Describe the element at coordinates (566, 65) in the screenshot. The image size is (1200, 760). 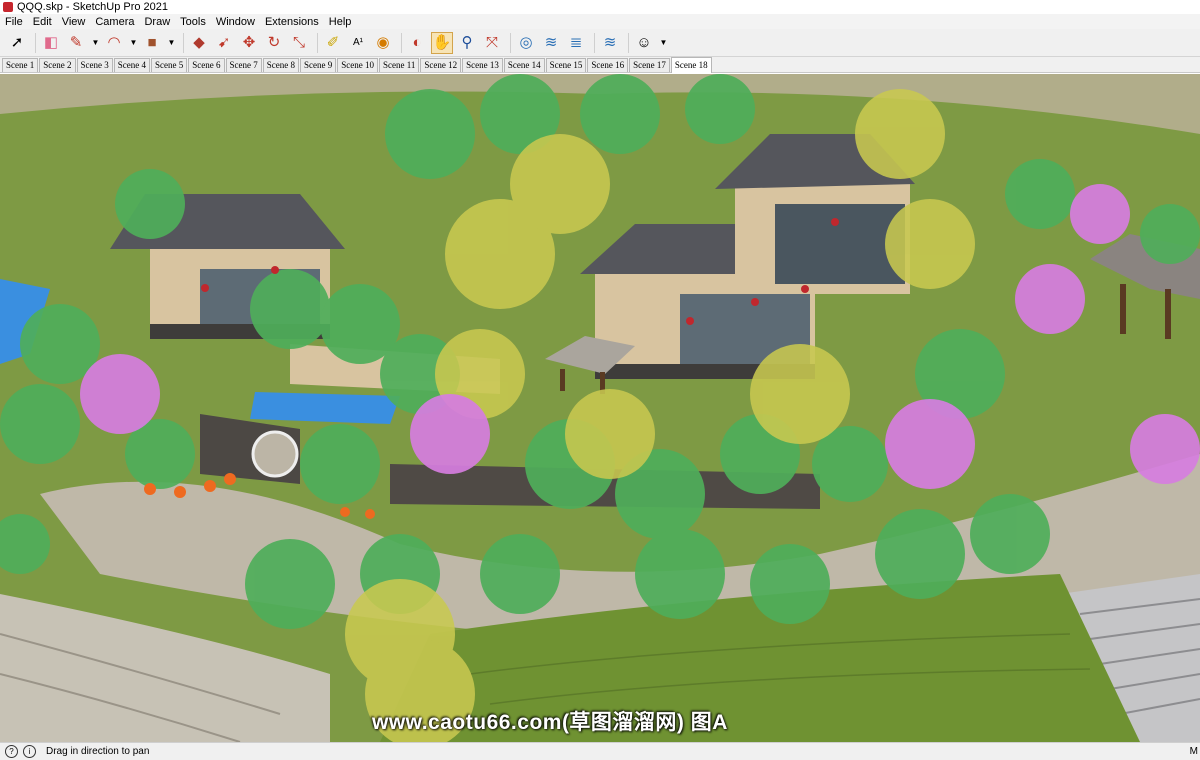
I see `tab-scene-15: Scene 15` at that location.